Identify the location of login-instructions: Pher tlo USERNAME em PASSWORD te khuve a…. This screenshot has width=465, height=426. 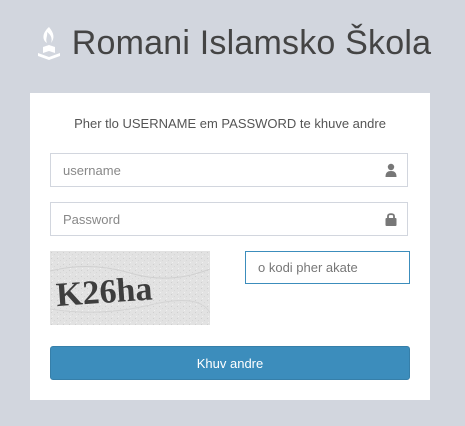
(230, 123).